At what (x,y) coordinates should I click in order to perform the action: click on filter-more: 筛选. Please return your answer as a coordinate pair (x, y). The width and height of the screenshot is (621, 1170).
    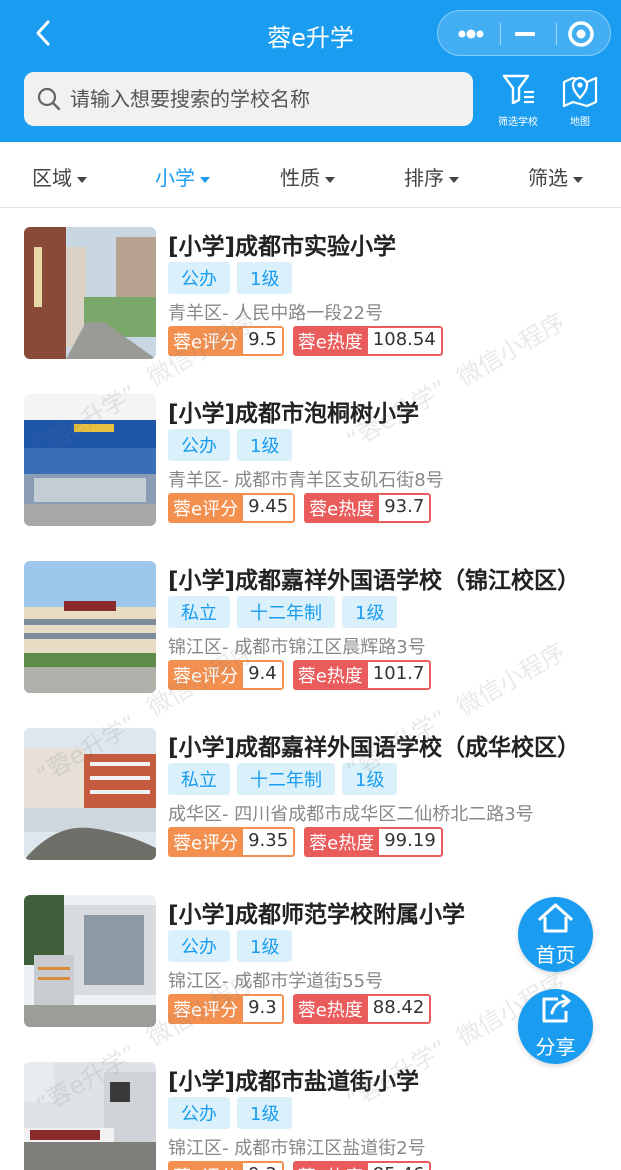
    Looking at the image, I should click on (555, 176).